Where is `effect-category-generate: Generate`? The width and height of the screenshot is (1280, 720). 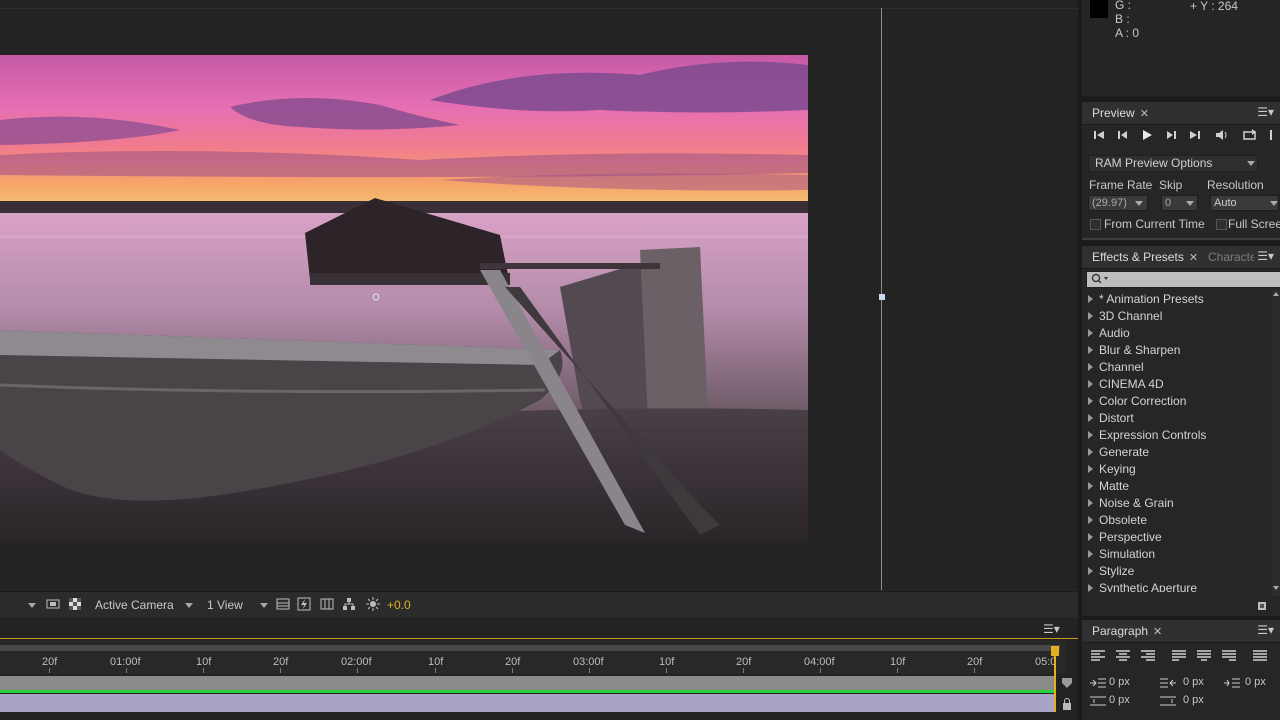
effect-category-generate: Generate is located at coordinates (1118, 452).